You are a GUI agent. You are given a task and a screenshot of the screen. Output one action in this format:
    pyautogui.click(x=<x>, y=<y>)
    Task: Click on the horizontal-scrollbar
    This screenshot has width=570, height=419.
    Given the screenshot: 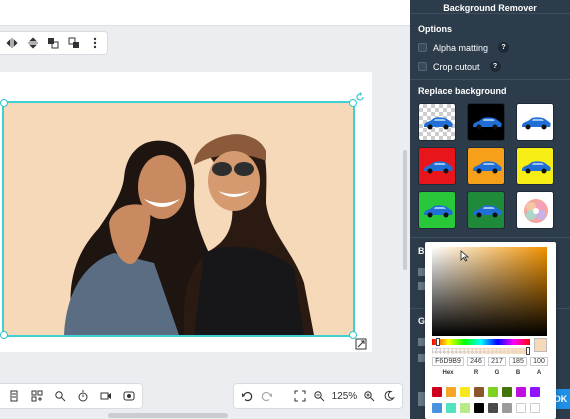 What is the action you would take?
    pyautogui.click(x=168, y=415)
    